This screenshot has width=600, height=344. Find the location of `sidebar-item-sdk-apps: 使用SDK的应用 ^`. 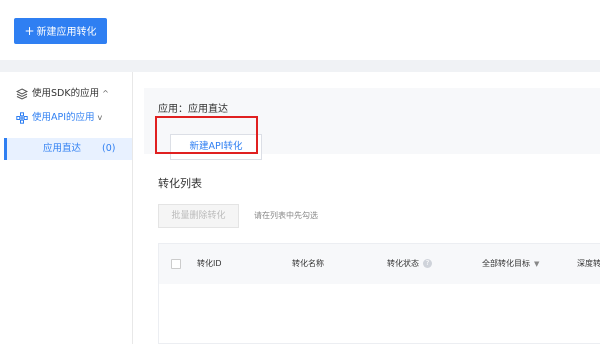

sidebar-item-sdk-apps: 使用SDK的应用 ^ is located at coordinates (62, 94).